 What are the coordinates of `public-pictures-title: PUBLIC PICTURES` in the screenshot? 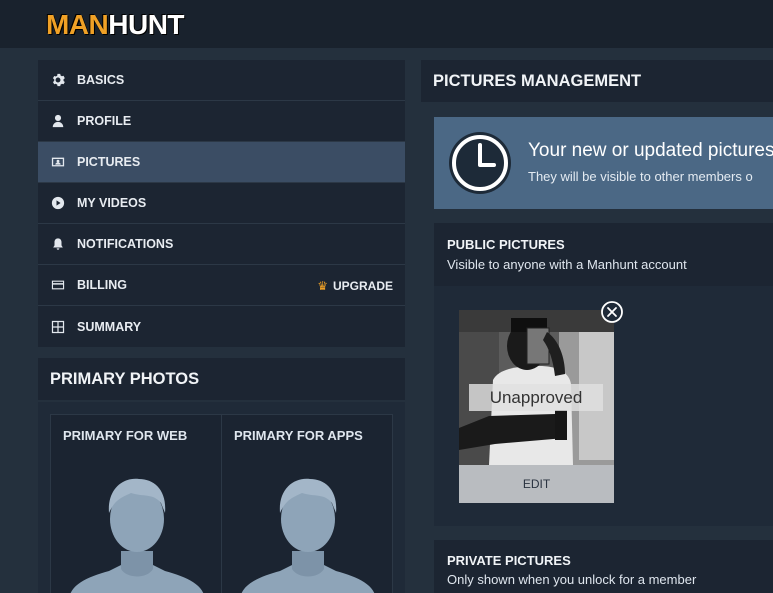 It's located at (506, 244).